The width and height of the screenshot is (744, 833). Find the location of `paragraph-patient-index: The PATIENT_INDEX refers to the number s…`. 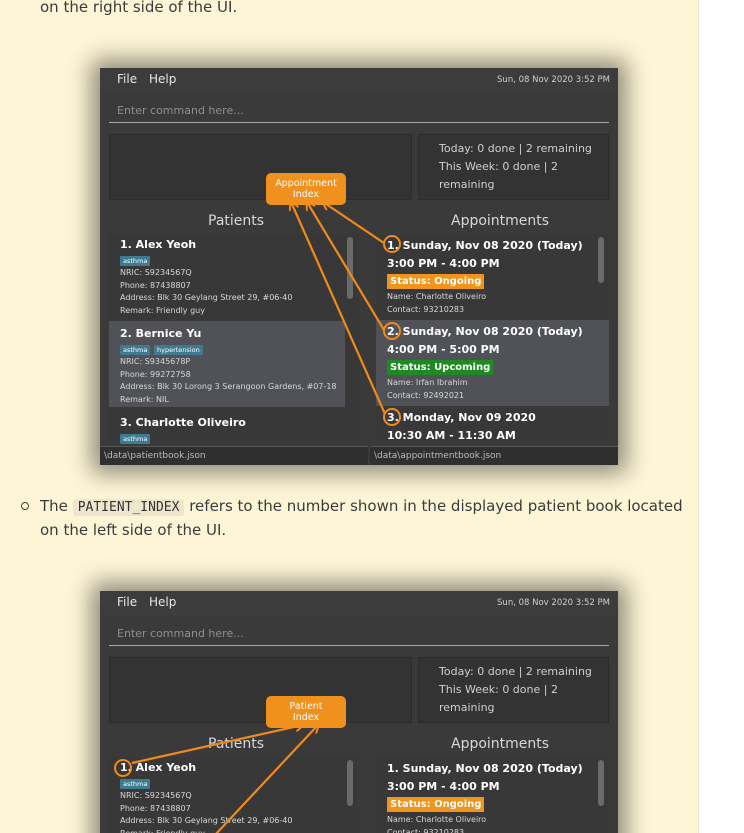

paragraph-patient-index: The PATIENT_INDEX refers to the number s… is located at coordinates (365, 507).